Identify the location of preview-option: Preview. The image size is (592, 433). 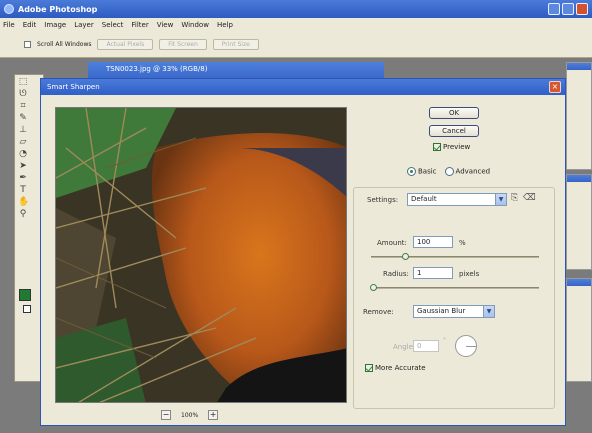
(451, 147).